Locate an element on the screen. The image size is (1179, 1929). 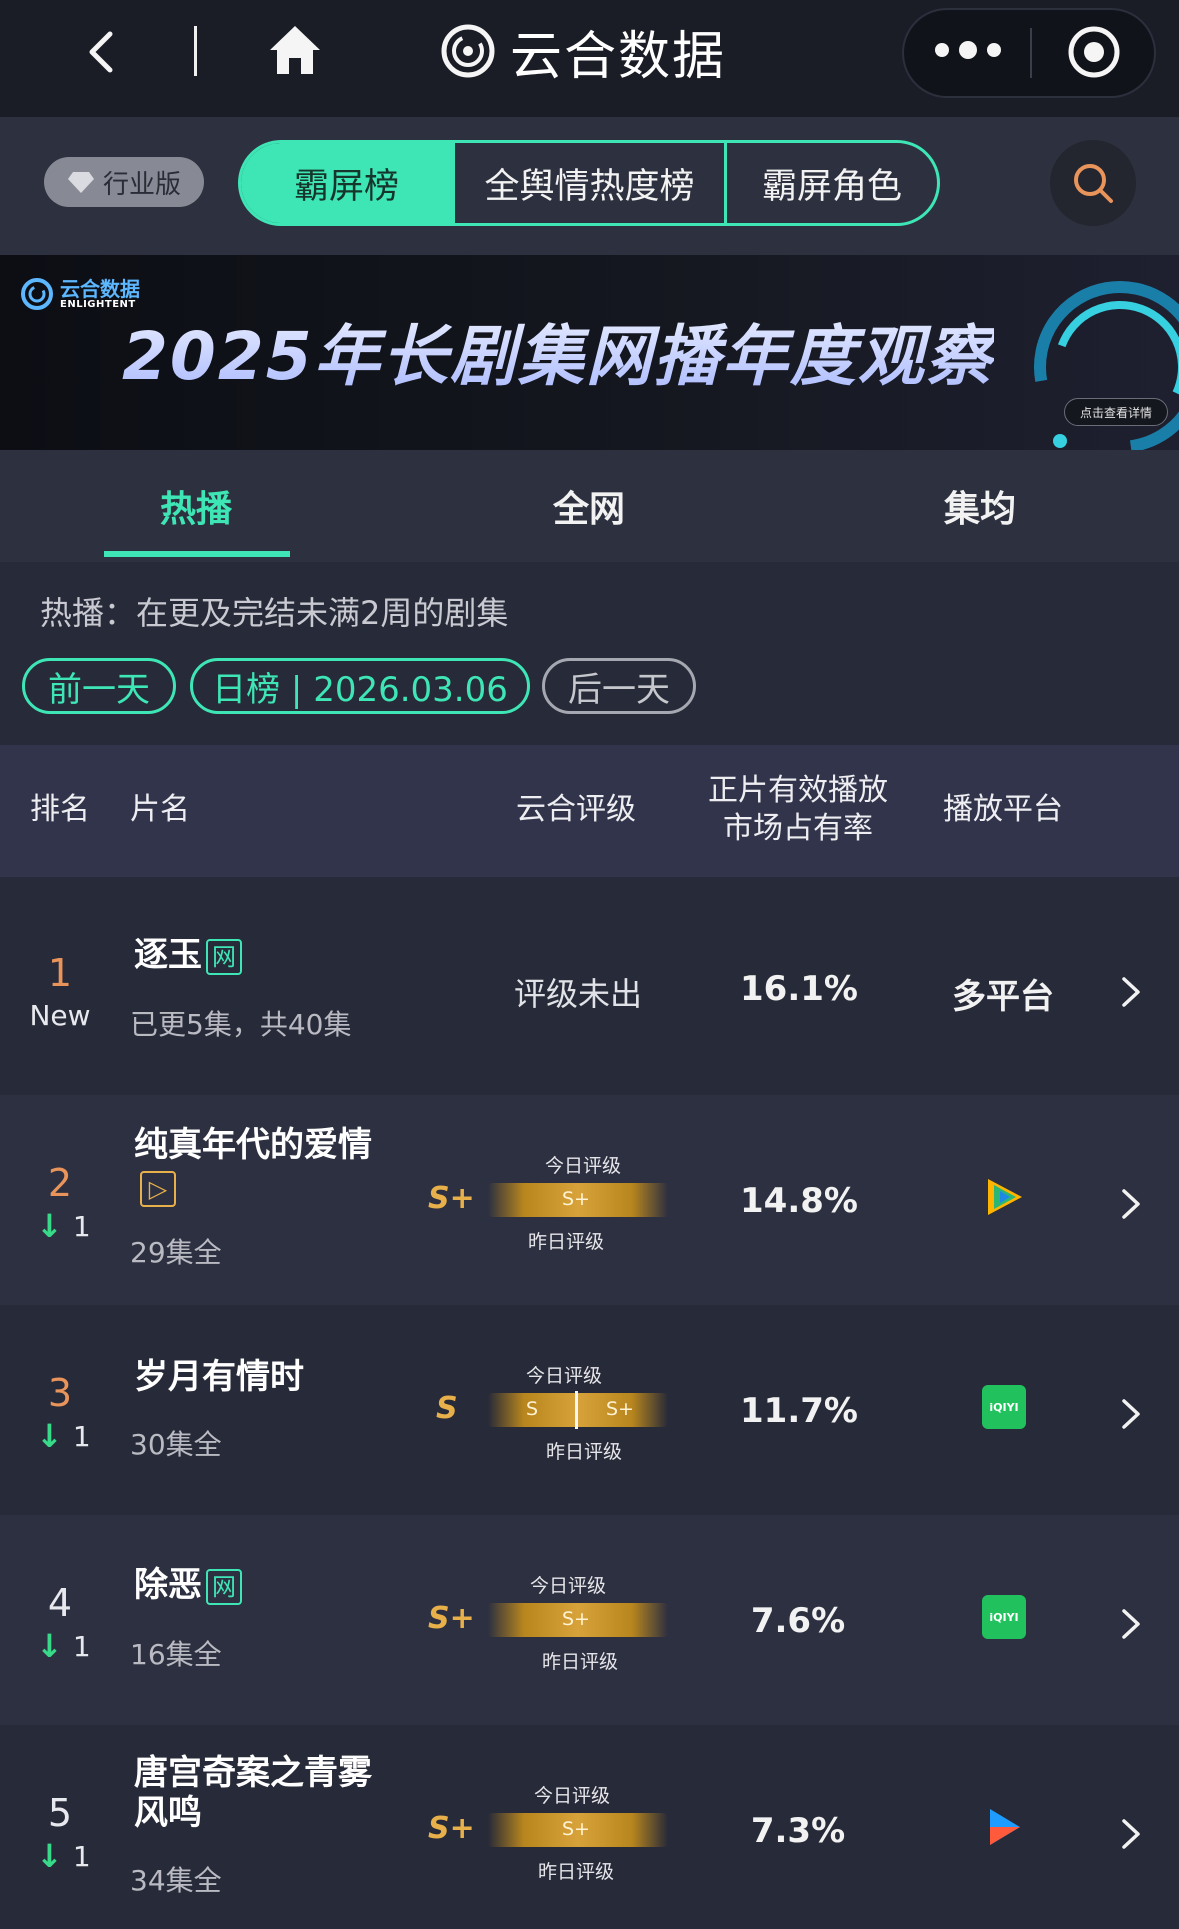
drama-title: 唐宫奇案之青雾 风鸣 is located at coordinates (253, 1793).